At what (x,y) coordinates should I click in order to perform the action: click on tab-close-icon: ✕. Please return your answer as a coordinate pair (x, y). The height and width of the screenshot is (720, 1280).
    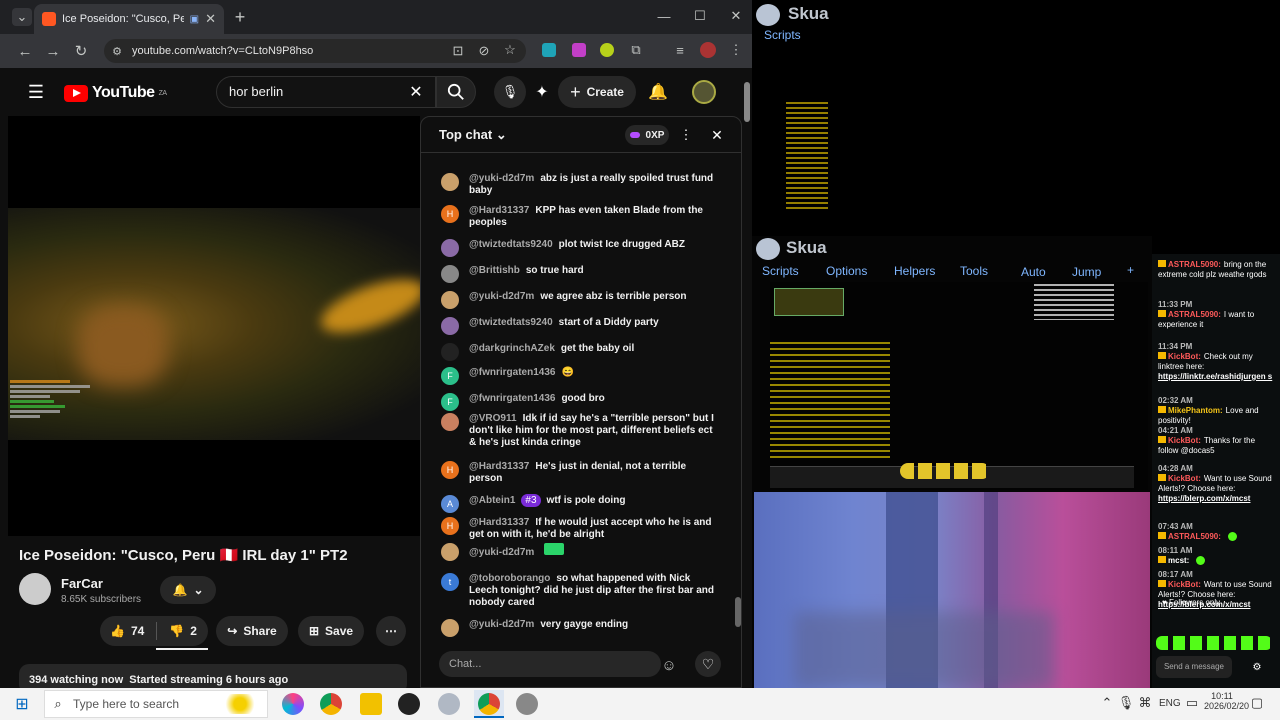
    Looking at the image, I should click on (210, 19).